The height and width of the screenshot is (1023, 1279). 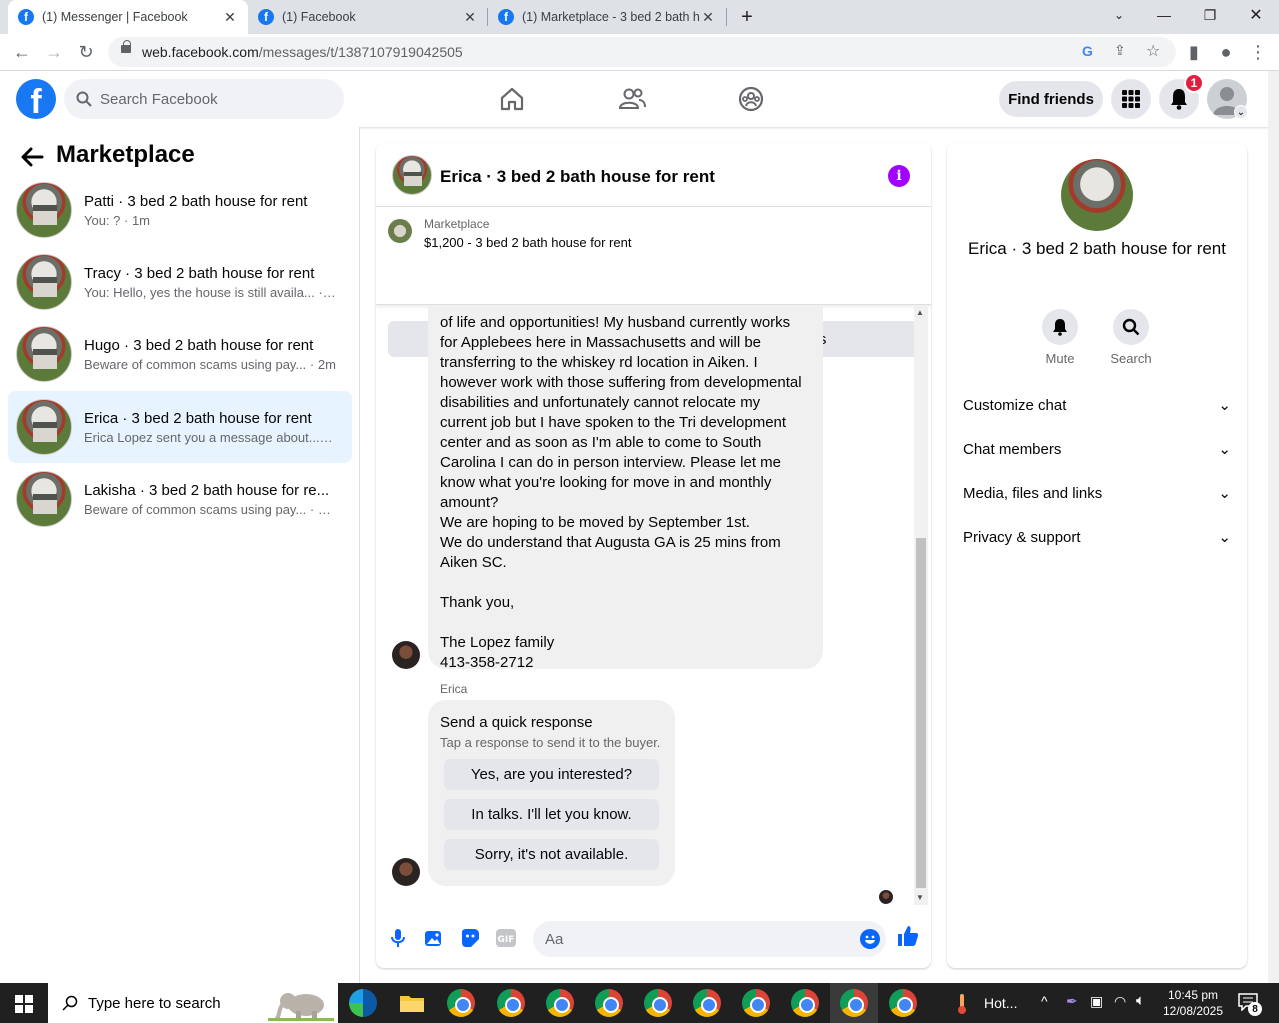 I want to click on close-window-icon: ✕, so click(x=1256, y=15).